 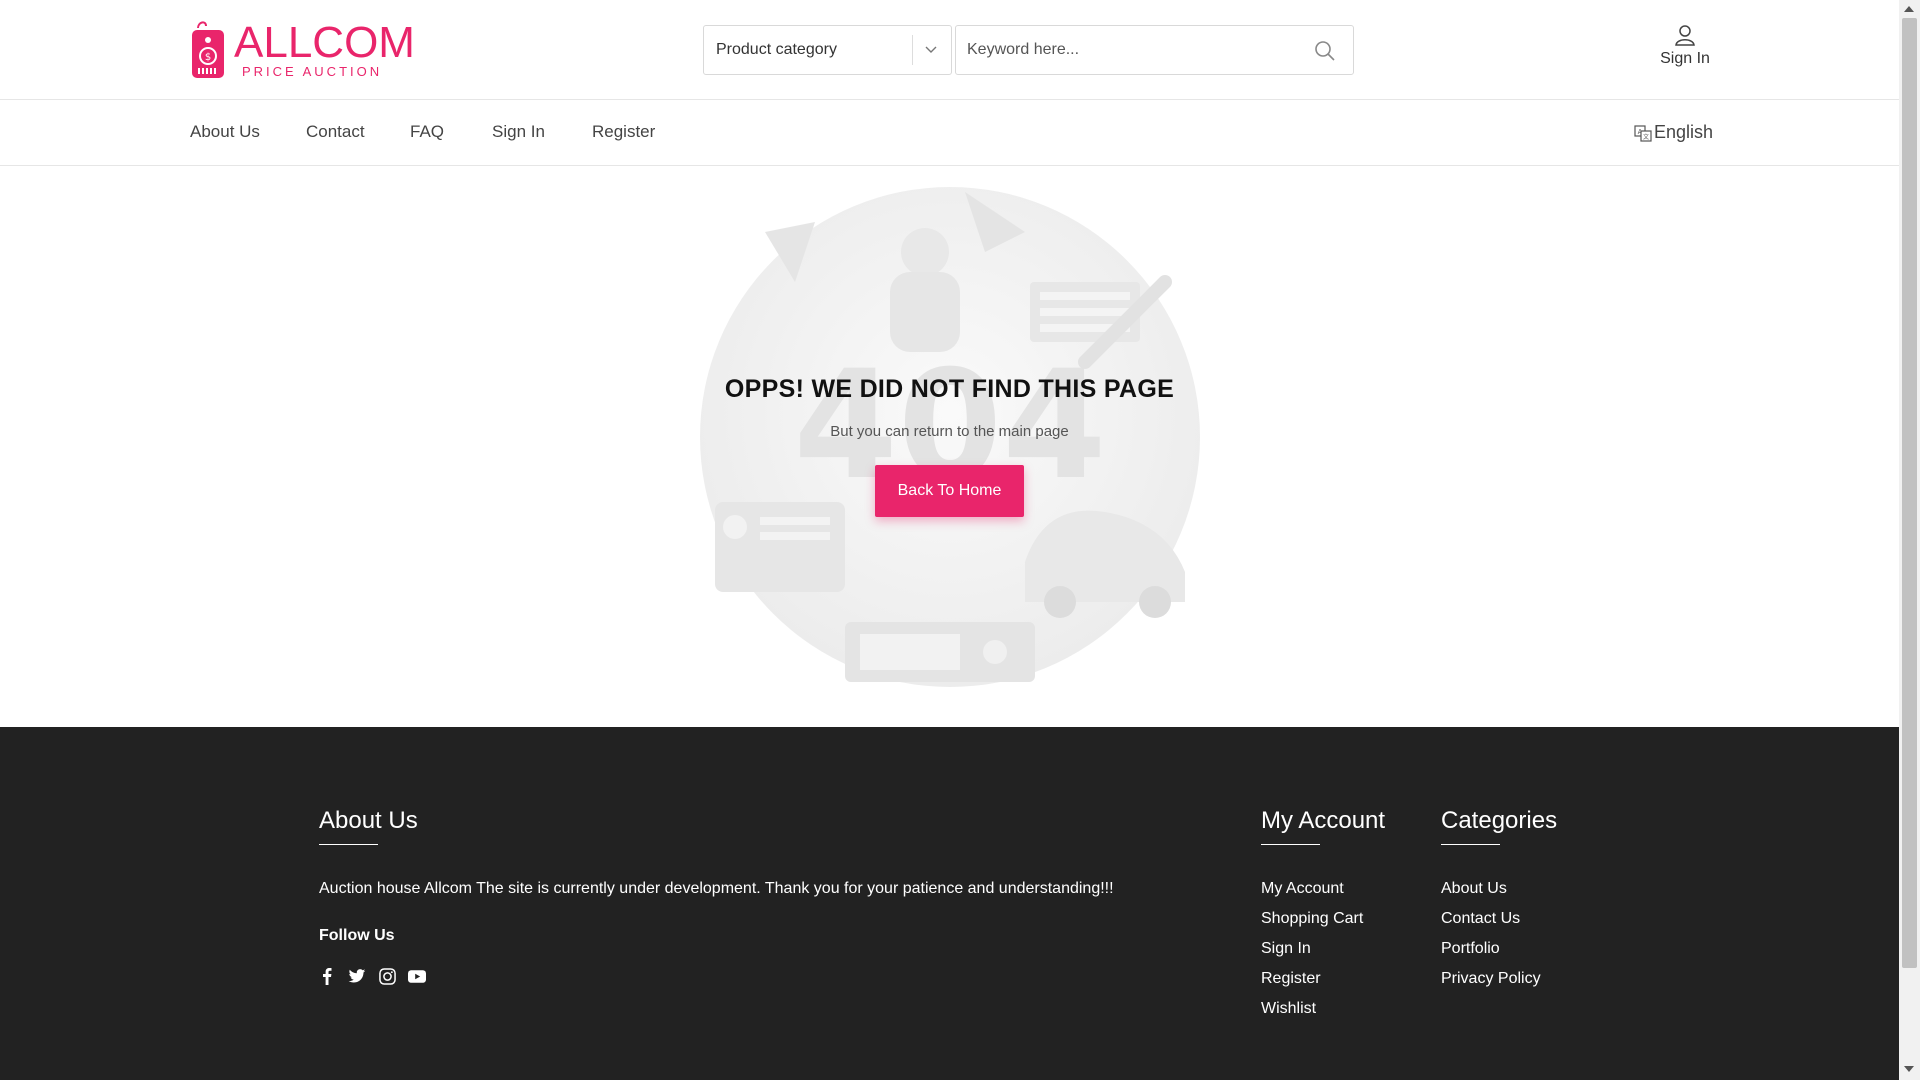 I want to click on vertical-scrollbar, so click(x=1909, y=540).